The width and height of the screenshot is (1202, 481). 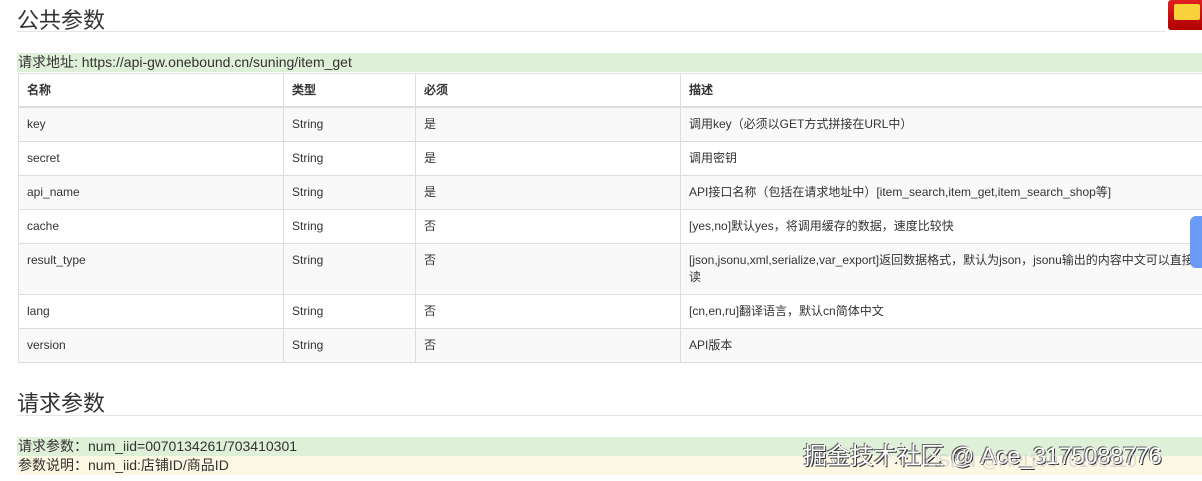 I want to click on param-name: lang, so click(x=151, y=311).